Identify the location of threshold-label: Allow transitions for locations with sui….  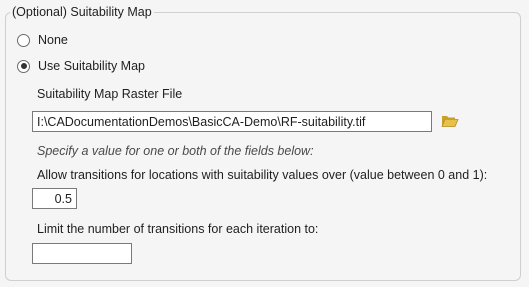
(262, 175).